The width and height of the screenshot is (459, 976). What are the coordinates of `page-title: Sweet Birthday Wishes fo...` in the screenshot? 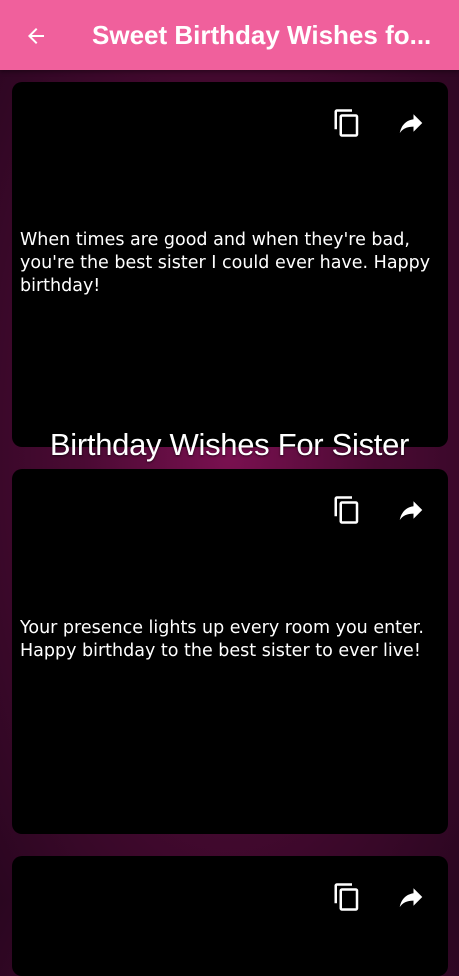 It's located at (262, 35).